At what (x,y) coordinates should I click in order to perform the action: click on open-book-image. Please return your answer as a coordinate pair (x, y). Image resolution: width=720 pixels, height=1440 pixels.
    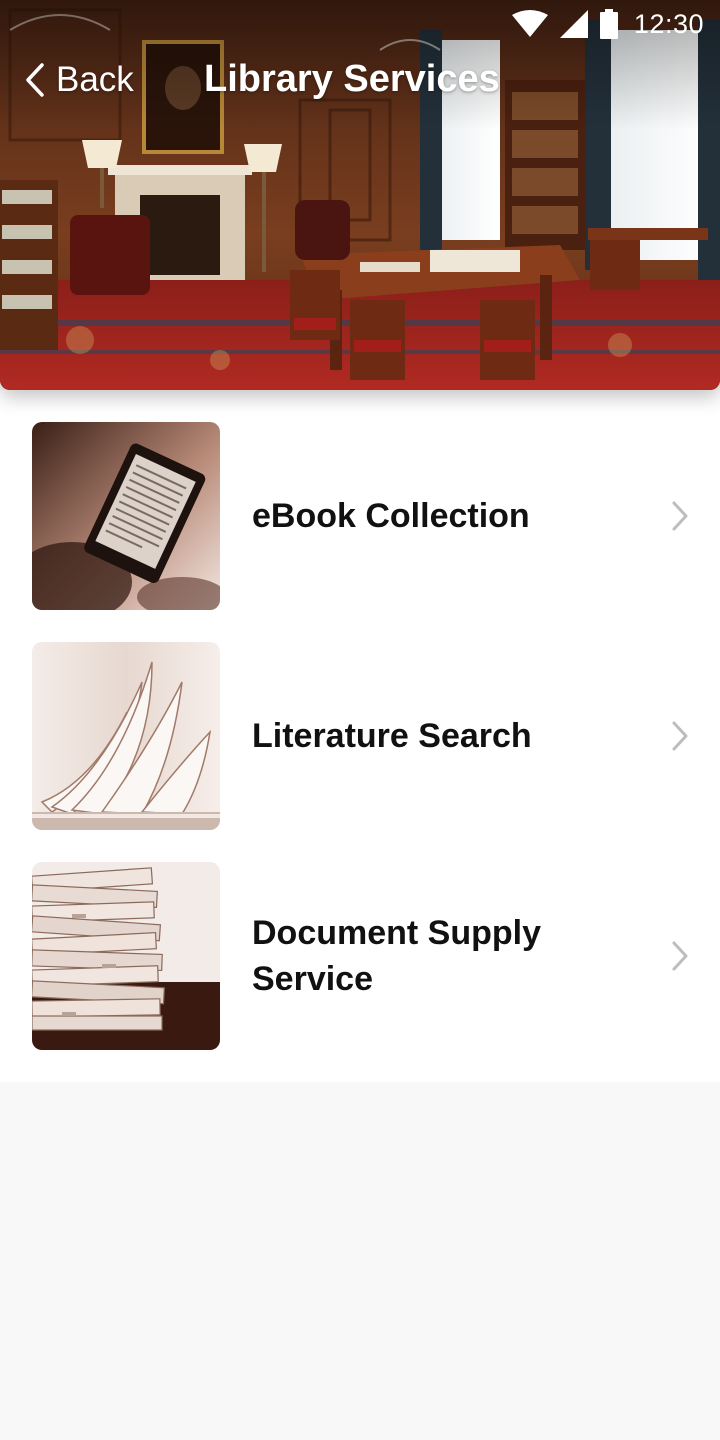
    Looking at the image, I should click on (126, 736).